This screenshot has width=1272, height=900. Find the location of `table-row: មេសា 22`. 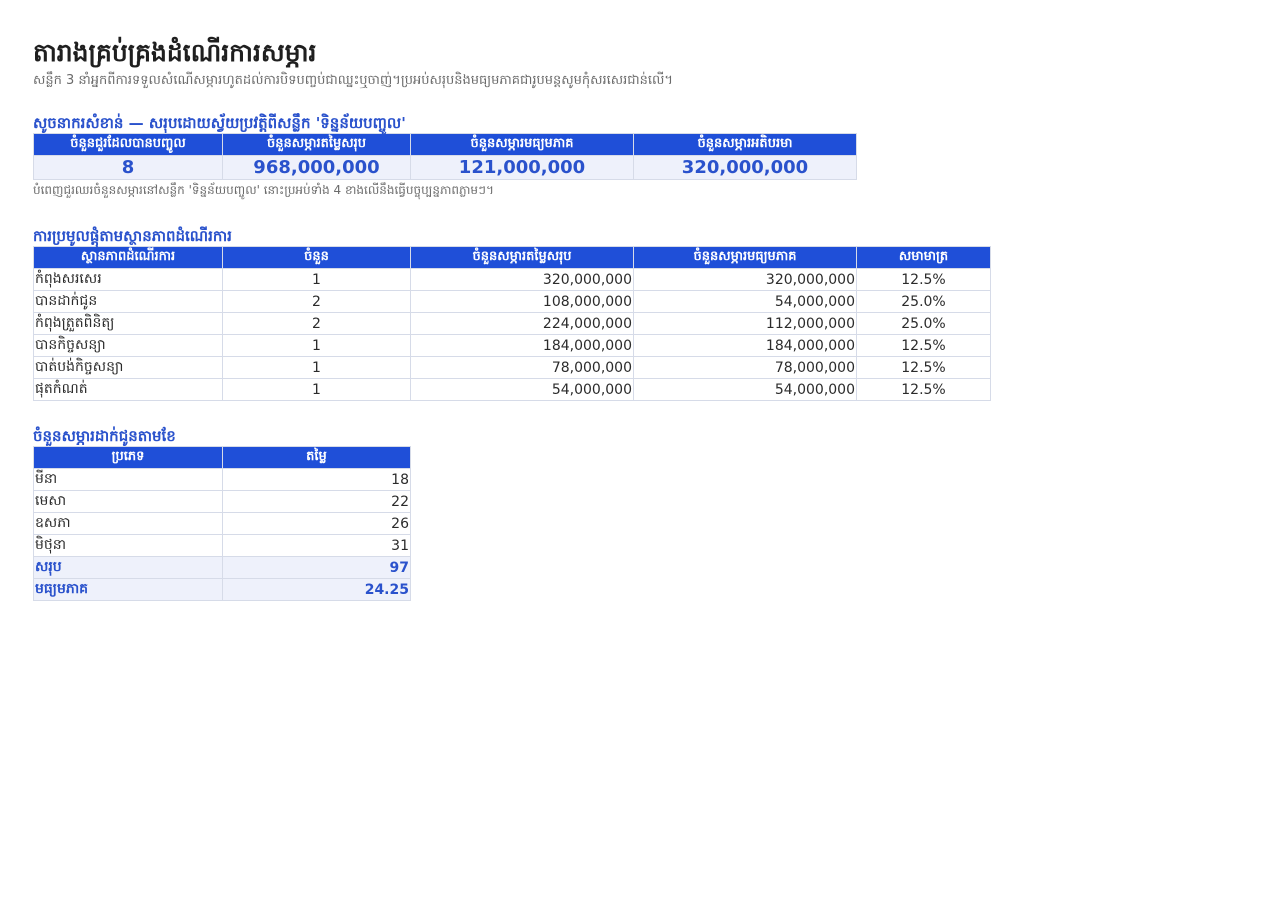

table-row: មេសា 22 is located at coordinates (222, 501).